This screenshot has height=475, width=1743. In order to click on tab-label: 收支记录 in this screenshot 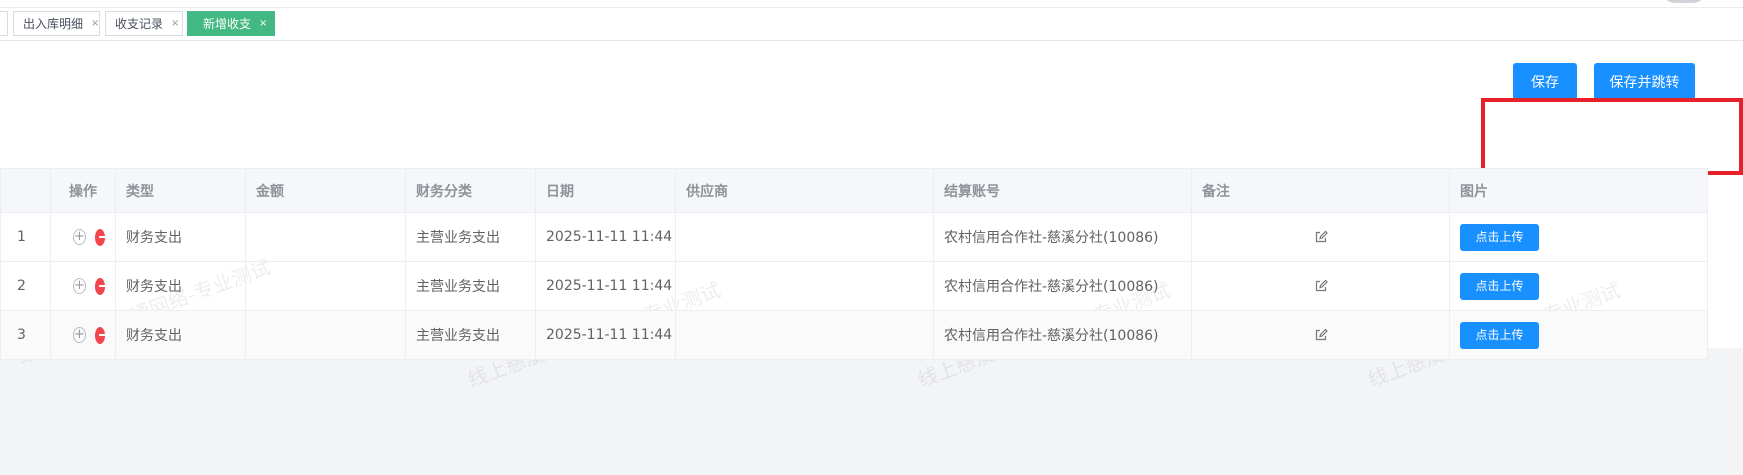, I will do `click(139, 24)`.